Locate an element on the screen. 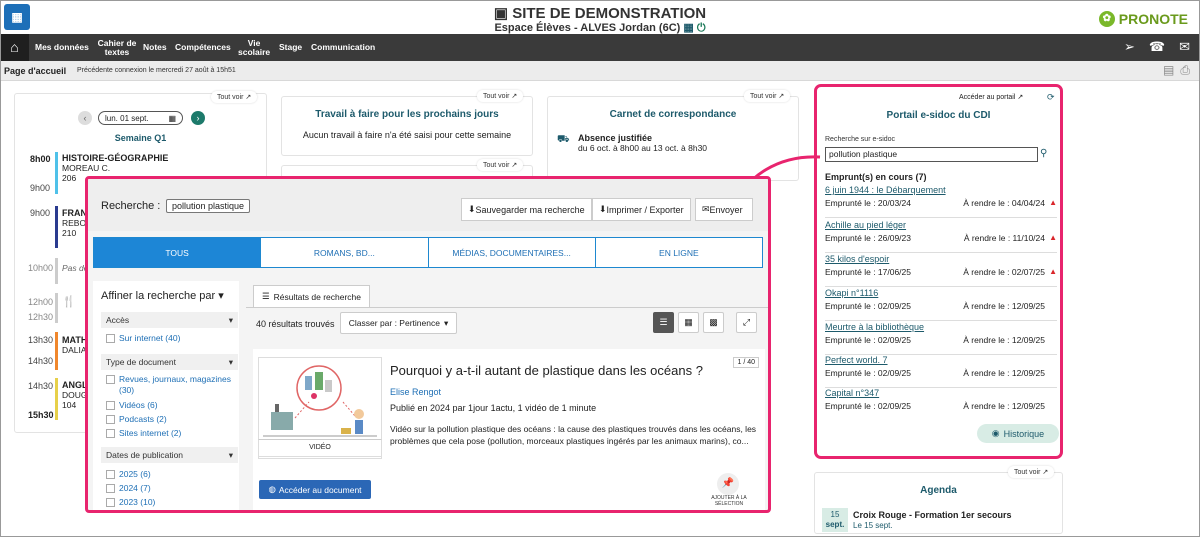  save-search-button: ⬇ Sauvegarder ma recherche is located at coordinates (526, 209).